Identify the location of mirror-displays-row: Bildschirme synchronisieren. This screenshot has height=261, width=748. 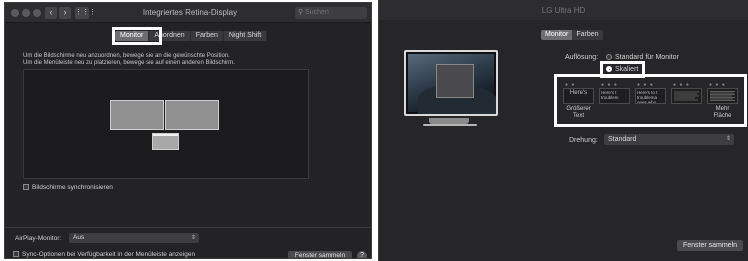
(68, 187).